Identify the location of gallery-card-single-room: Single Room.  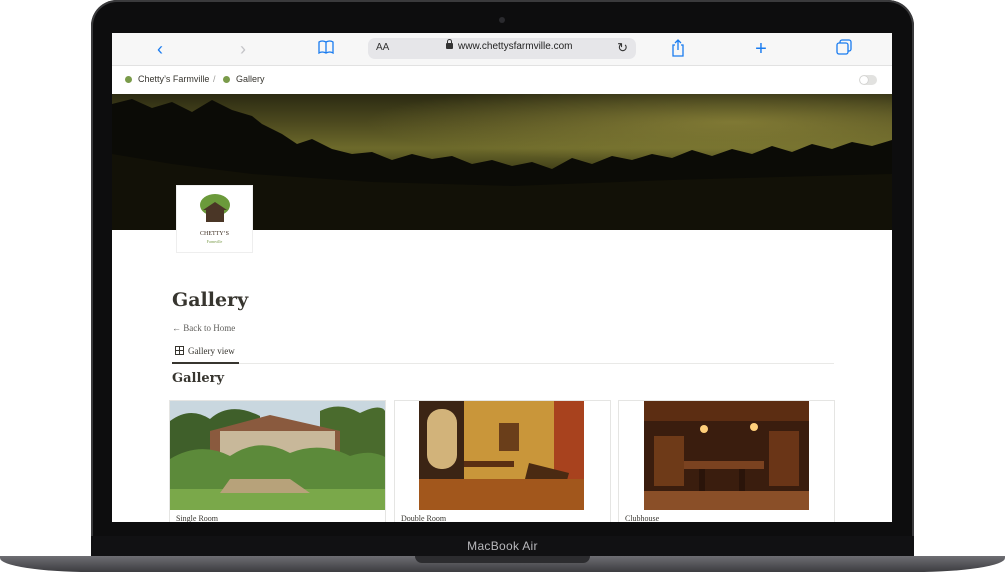
(277, 461).